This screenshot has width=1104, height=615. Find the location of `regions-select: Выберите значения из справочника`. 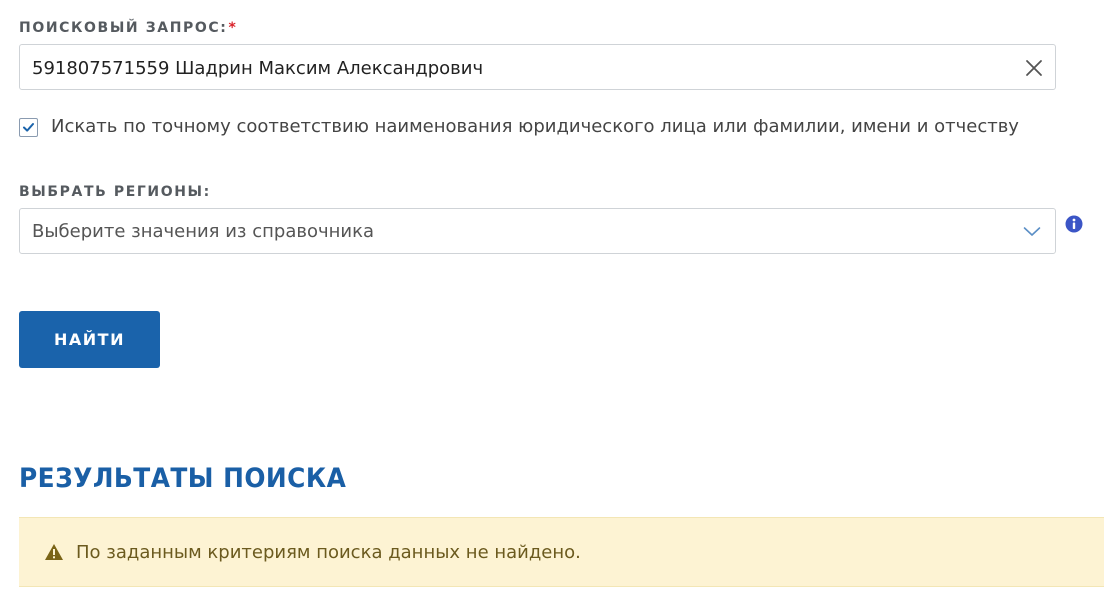

regions-select: Выберите значения из справочника is located at coordinates (537, 231).